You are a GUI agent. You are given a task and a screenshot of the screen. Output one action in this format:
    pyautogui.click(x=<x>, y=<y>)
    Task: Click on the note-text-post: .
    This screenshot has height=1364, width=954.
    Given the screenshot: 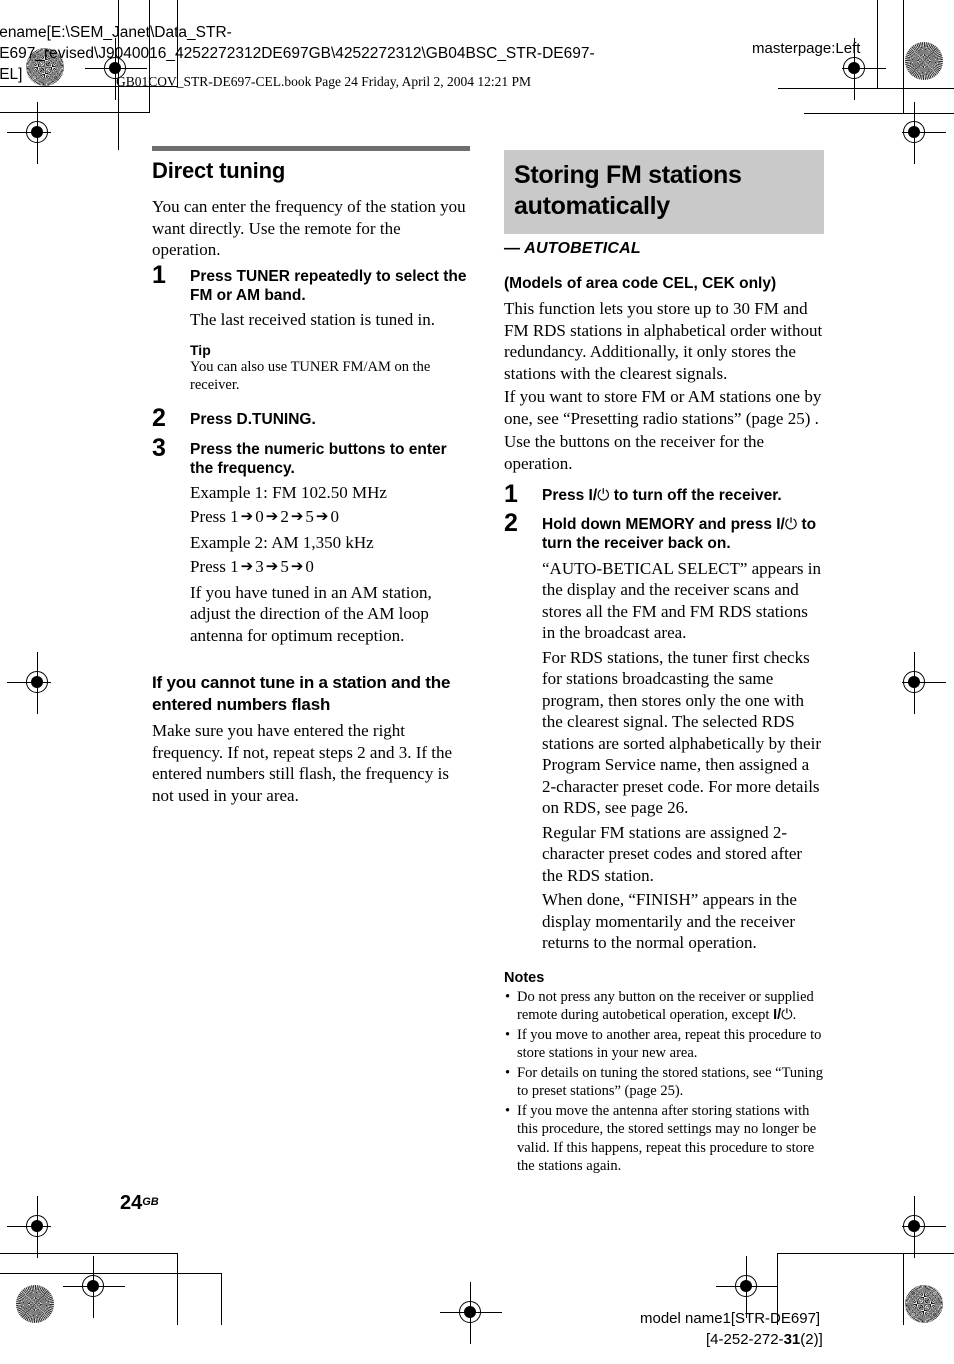 What is the action you would take?
    pyautogui.click(x=794, y=1015)
    